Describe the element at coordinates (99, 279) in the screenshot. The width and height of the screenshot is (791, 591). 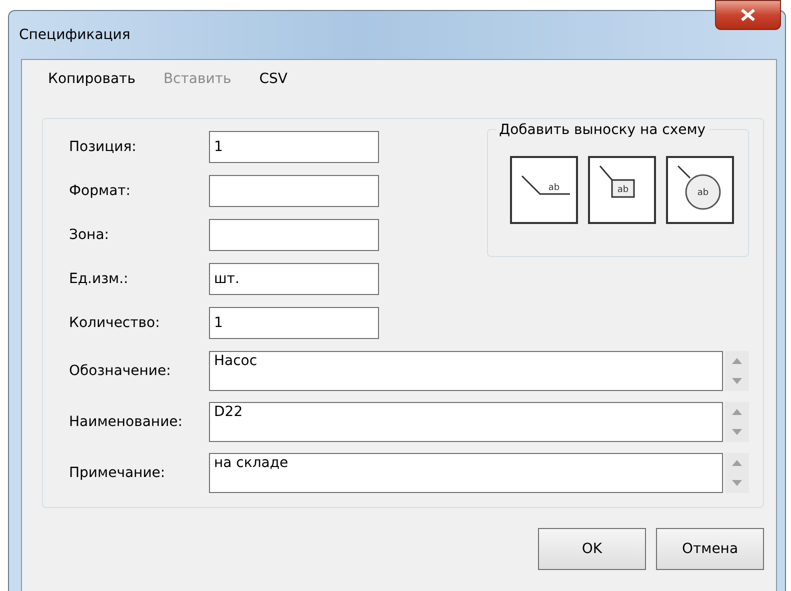
I see `field-label: Ед.изм.:` at that location.